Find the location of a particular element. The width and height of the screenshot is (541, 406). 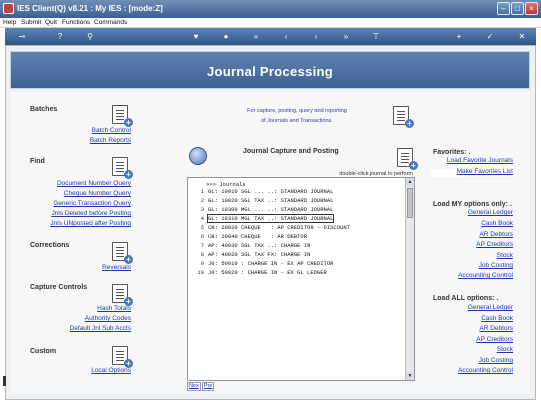

link-all-cash-book: Cash Book is located at coordinates (497, 318).